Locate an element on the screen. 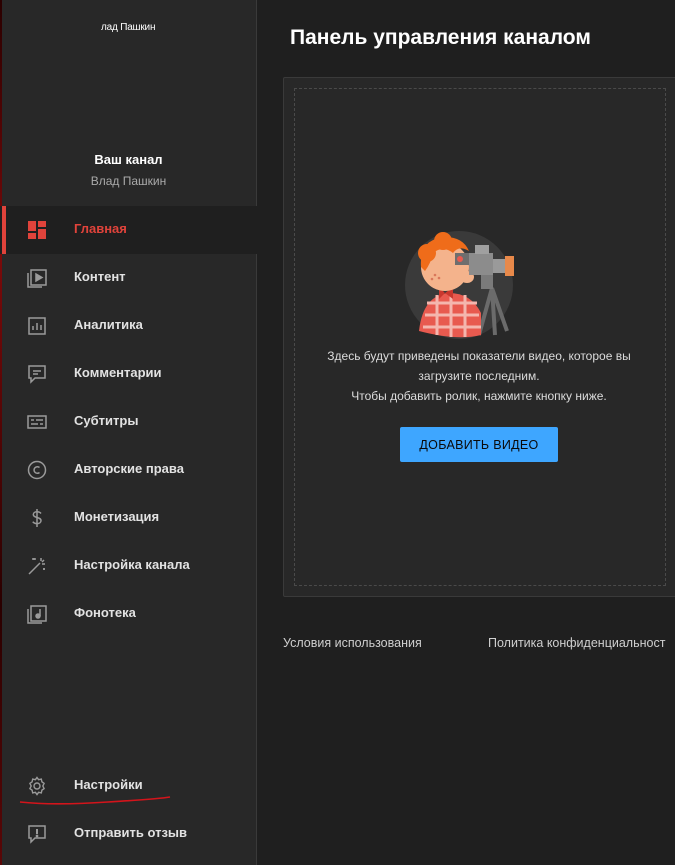  channel-title: Ваш канал is located at coordinates (128, 159).